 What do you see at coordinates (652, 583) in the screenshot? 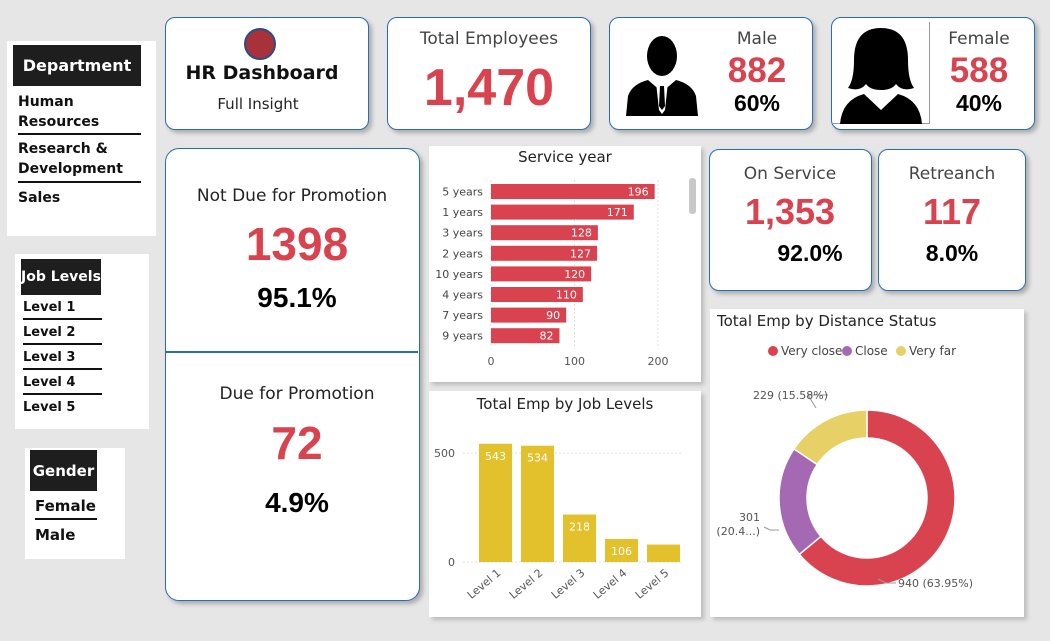
I see `job-levels-category-label: Level 5` at bounding box center [652, 583].